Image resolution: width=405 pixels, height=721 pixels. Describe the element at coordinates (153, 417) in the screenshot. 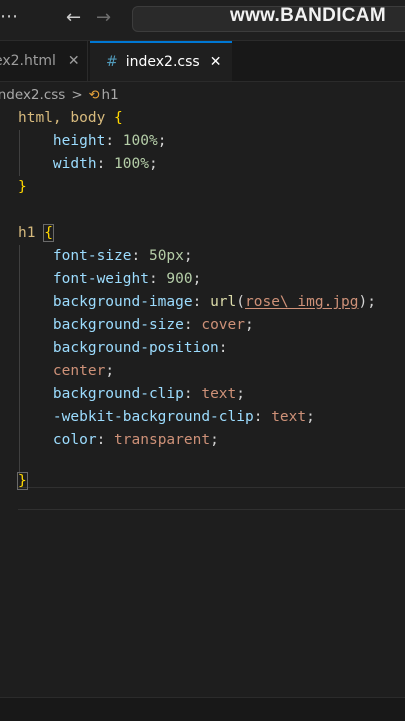

I see `css-property: -webkit-background-clip` at that location.